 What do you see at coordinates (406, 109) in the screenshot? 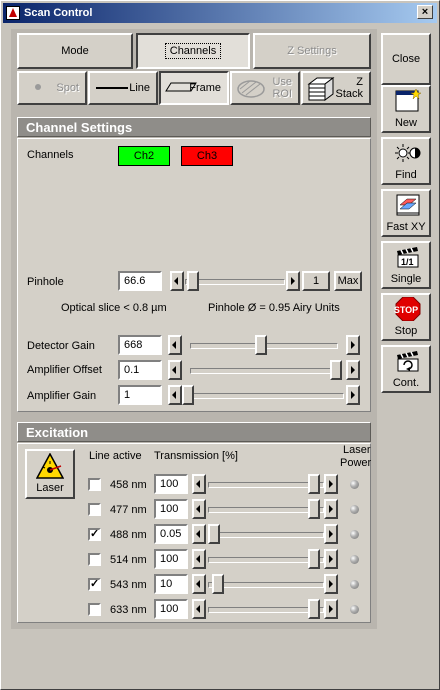
I see `new-button: New` at bounding box center [406, 109].